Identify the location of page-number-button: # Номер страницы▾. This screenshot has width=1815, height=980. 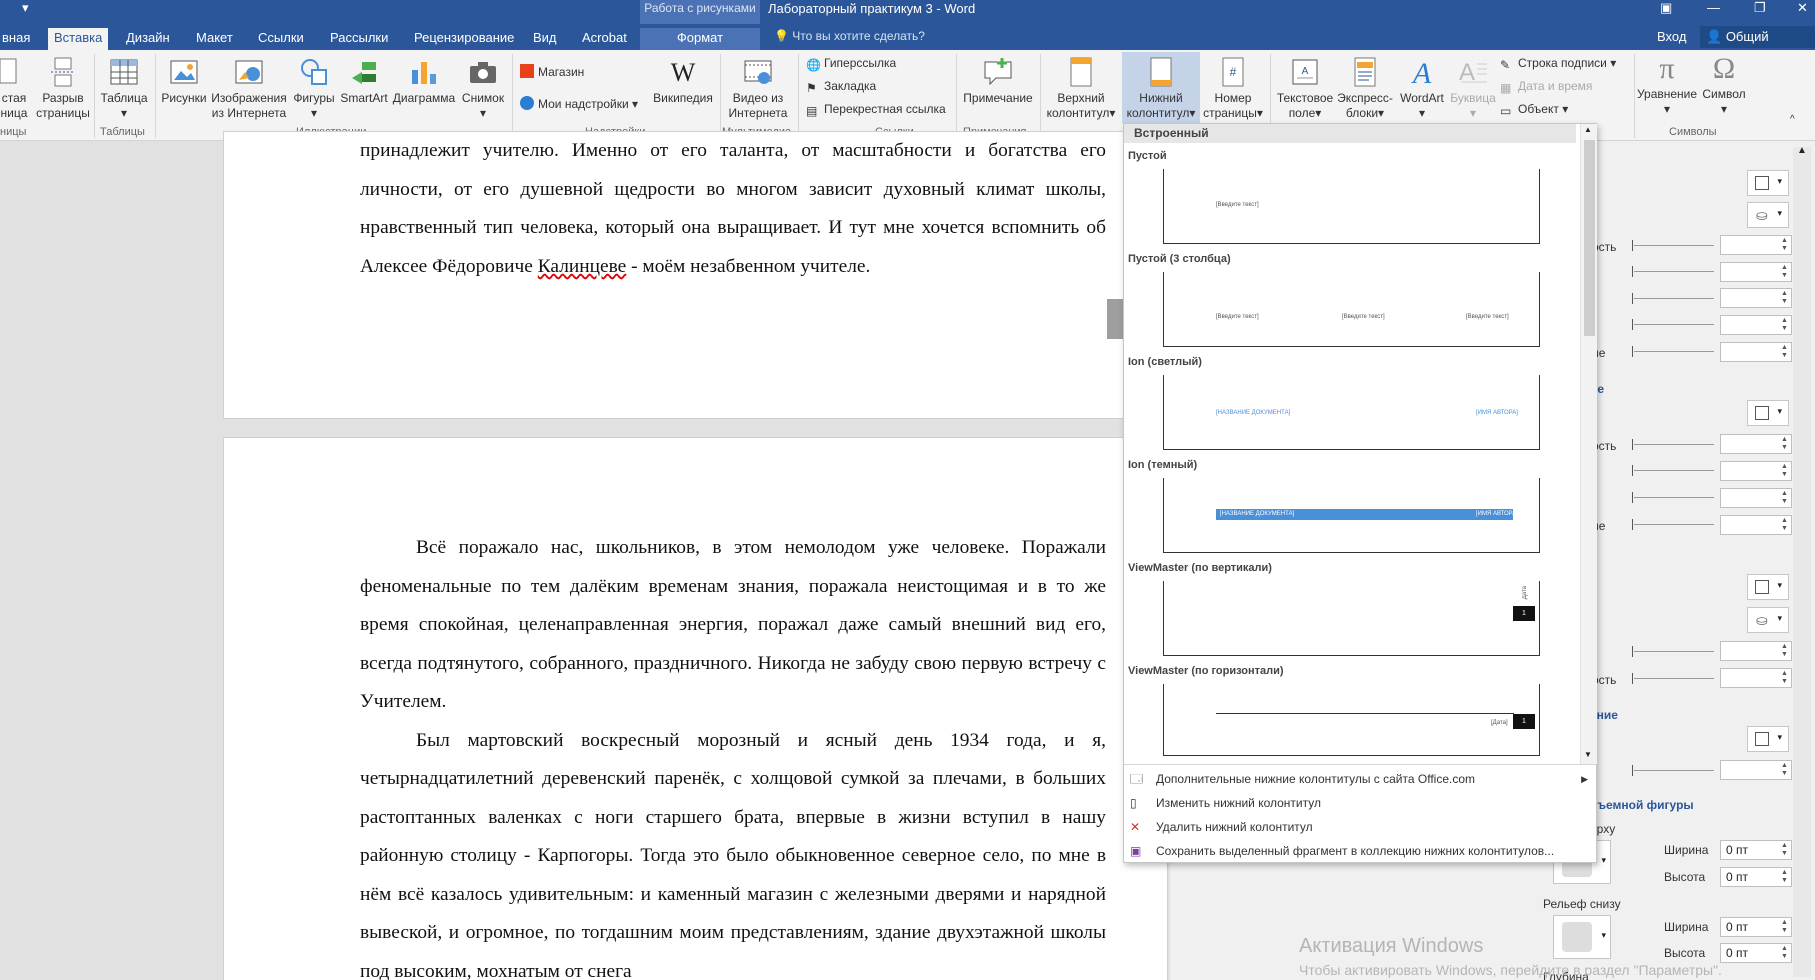
(1233, 88).